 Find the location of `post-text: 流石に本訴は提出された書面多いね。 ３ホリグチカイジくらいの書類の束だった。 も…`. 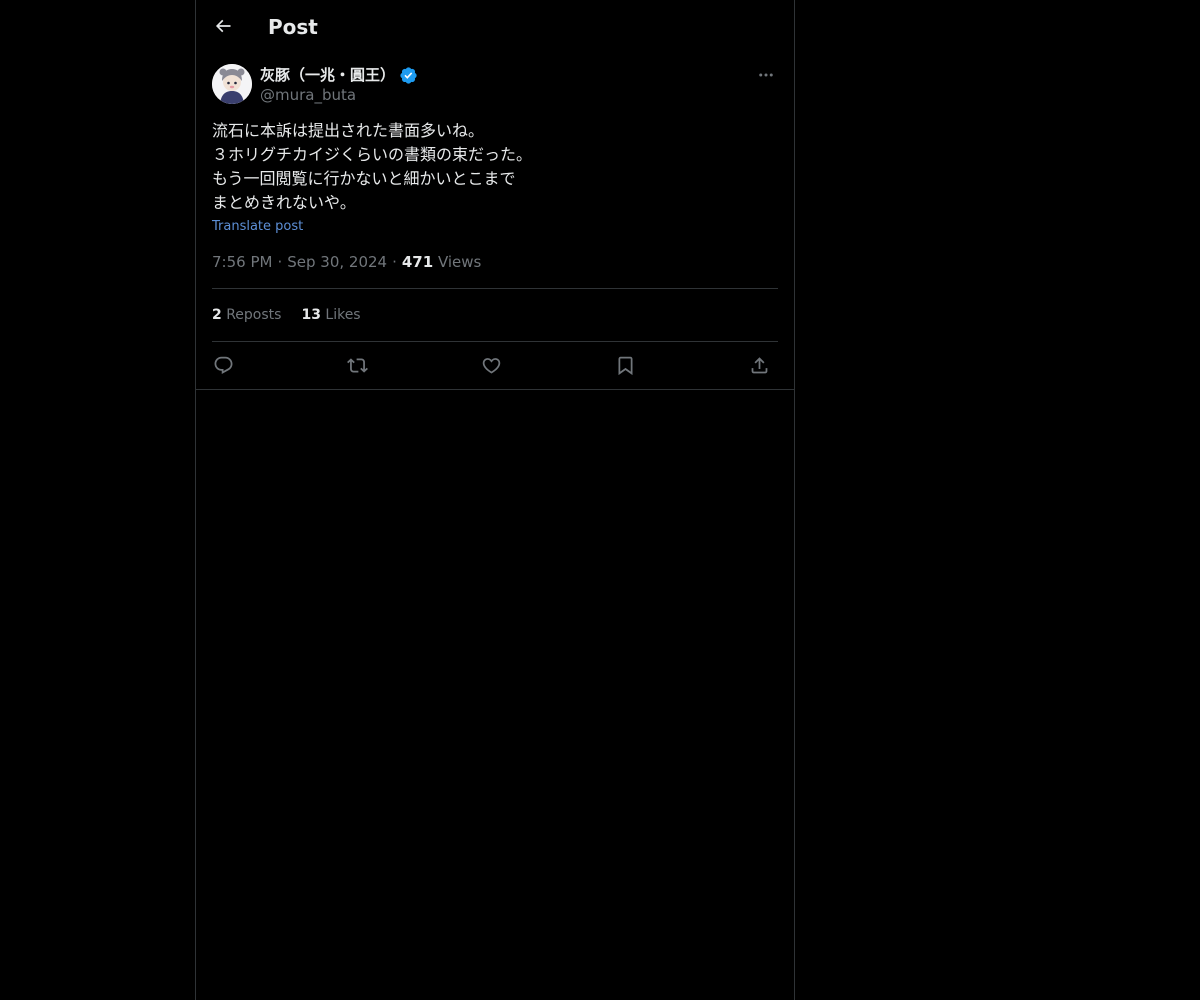

post-text: 流石に本訴は提出された書面多いね。 ３ホリグチカイジくらいの書類の束だった。 も… is located at coordinates (372, 166).